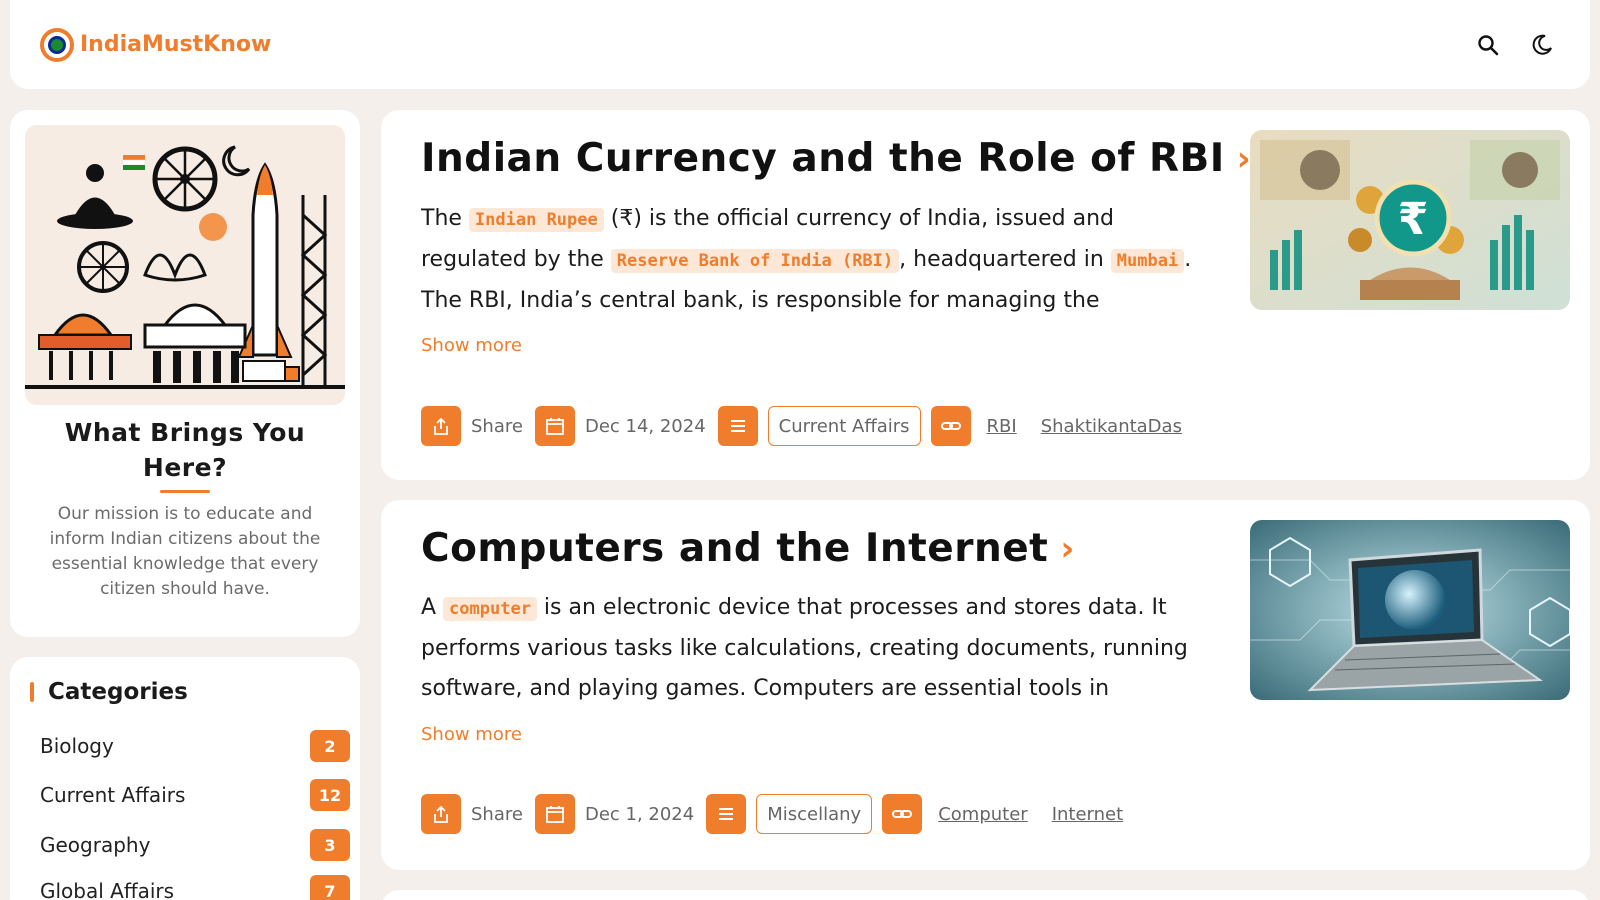  I want to click on category-pill: Miscellany, so click(814, 814).